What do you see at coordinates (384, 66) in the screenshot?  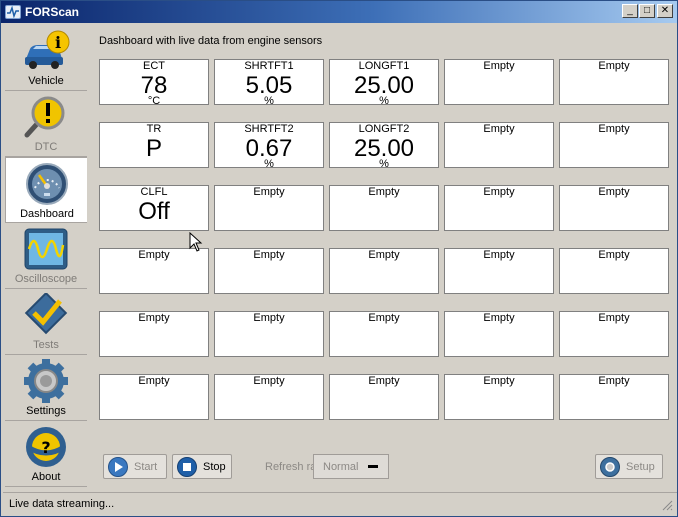 I see `gauge-label: LONGFT1` at bounding box center [384, 66].